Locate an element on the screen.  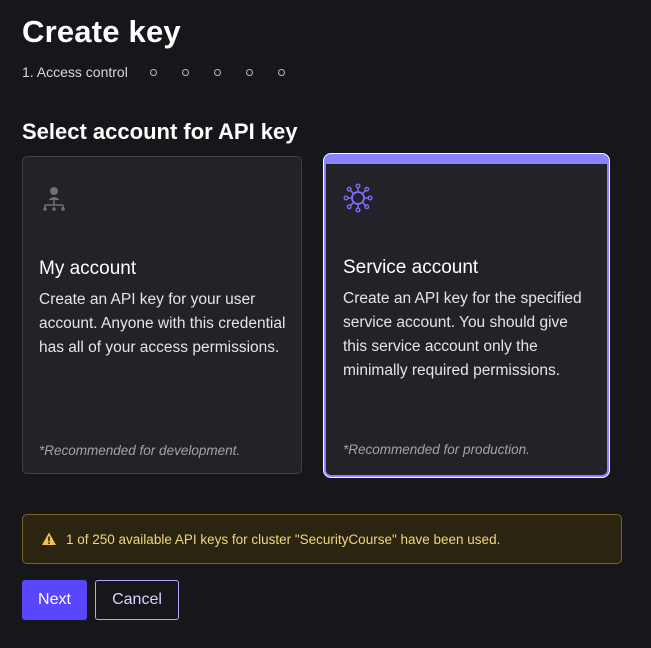
service-network-icon is located at coordinates (358, 198).